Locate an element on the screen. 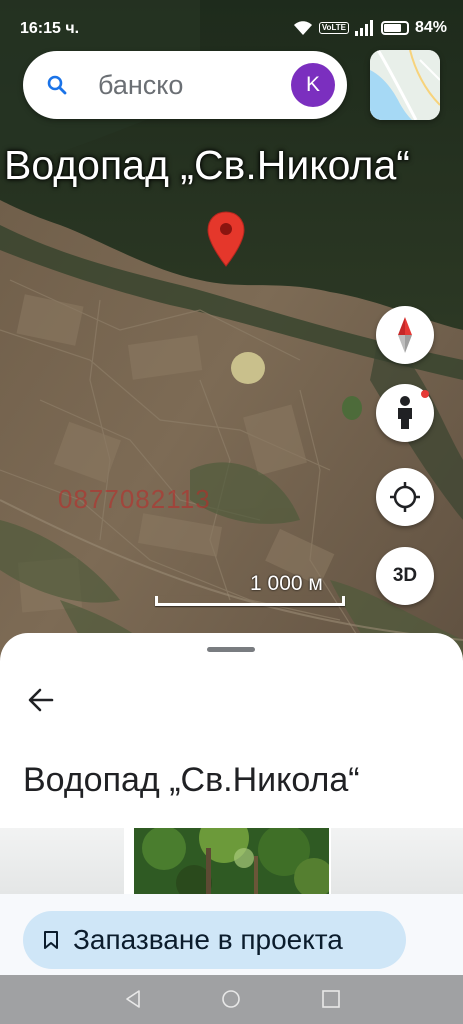  drag-handle is located at coordinates (231, 649).